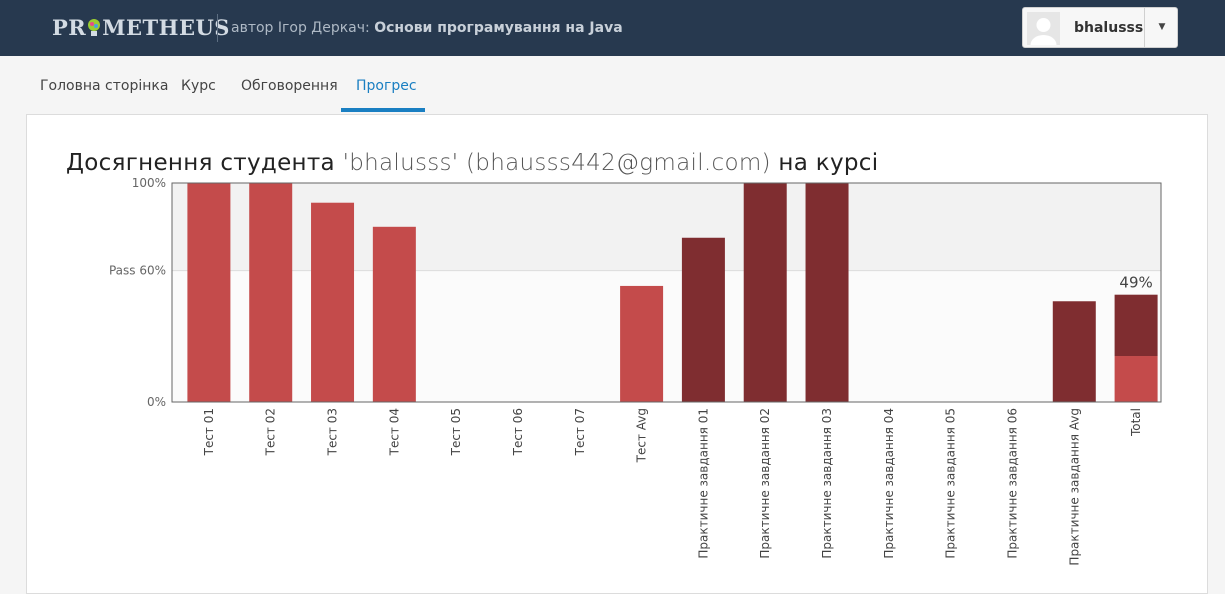  I want to click on y-tick-label: Pass 60%, so click(137, 271).